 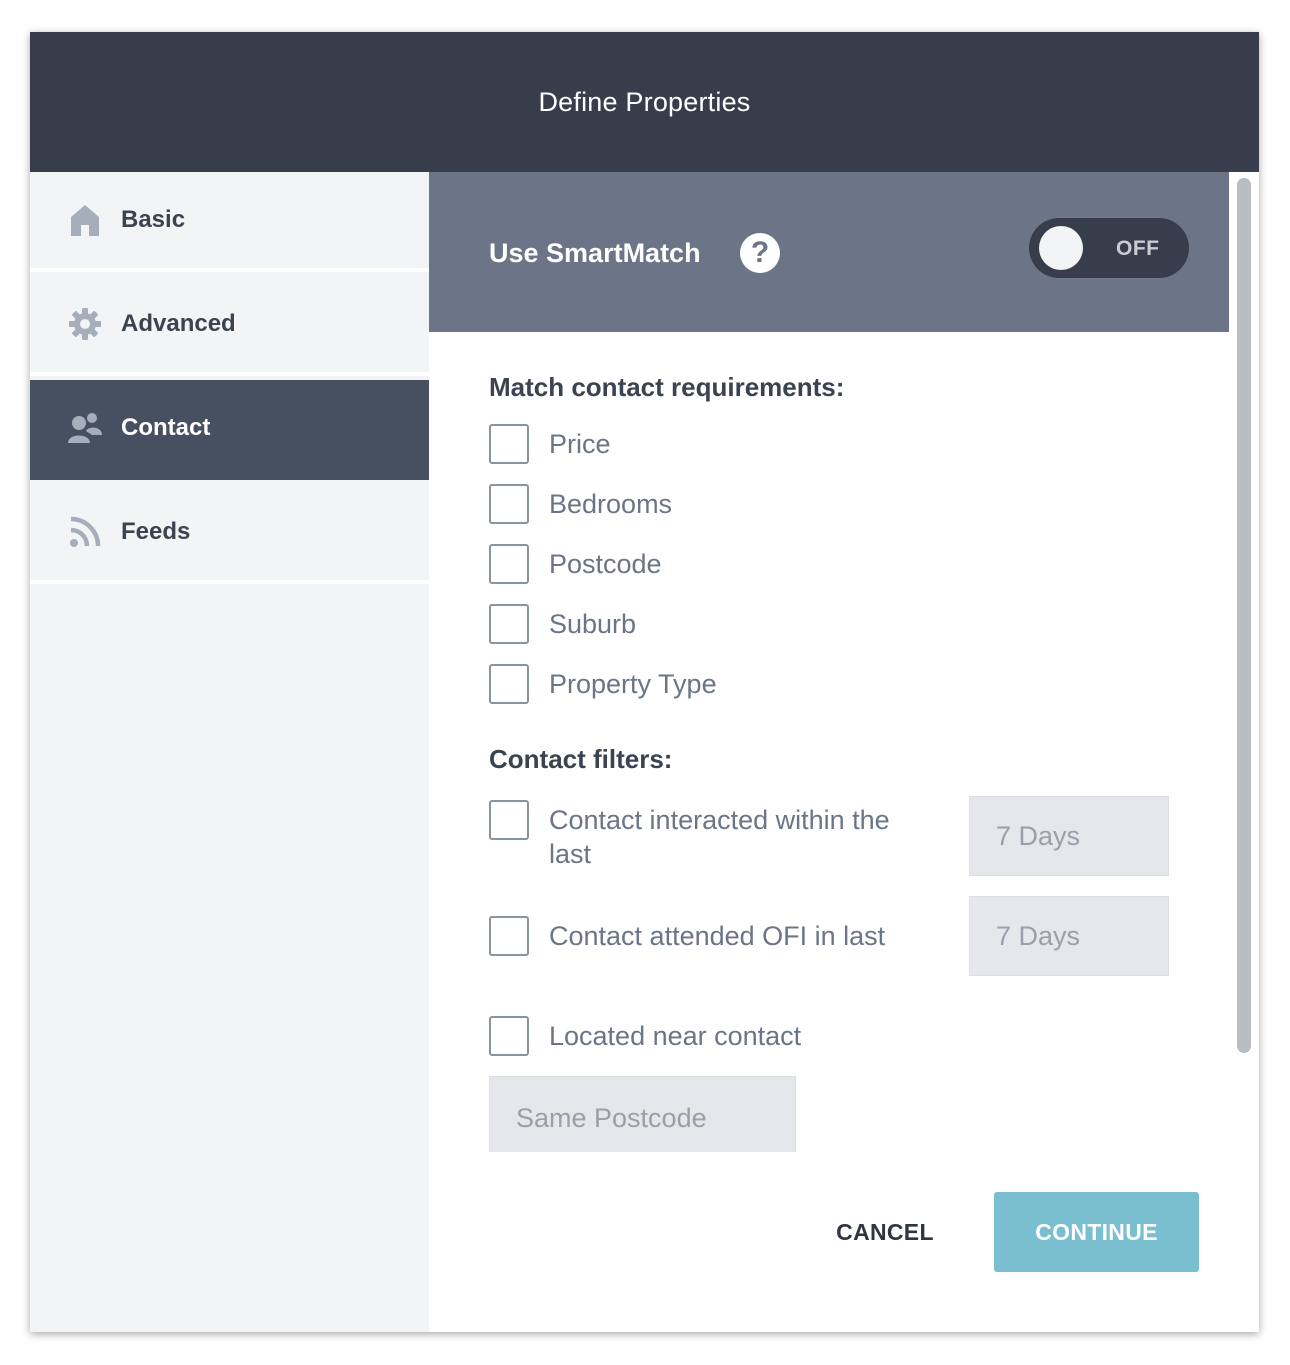 I want to click on requirement-bedrooms-row: Bedrooms, so click(x=580, y=504).